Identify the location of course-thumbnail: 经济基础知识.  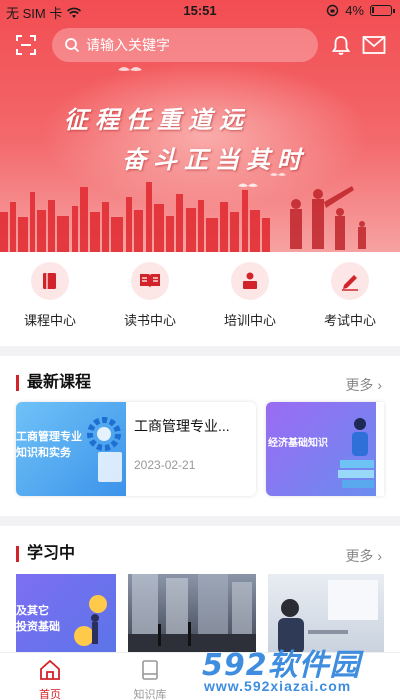
(321, 449).